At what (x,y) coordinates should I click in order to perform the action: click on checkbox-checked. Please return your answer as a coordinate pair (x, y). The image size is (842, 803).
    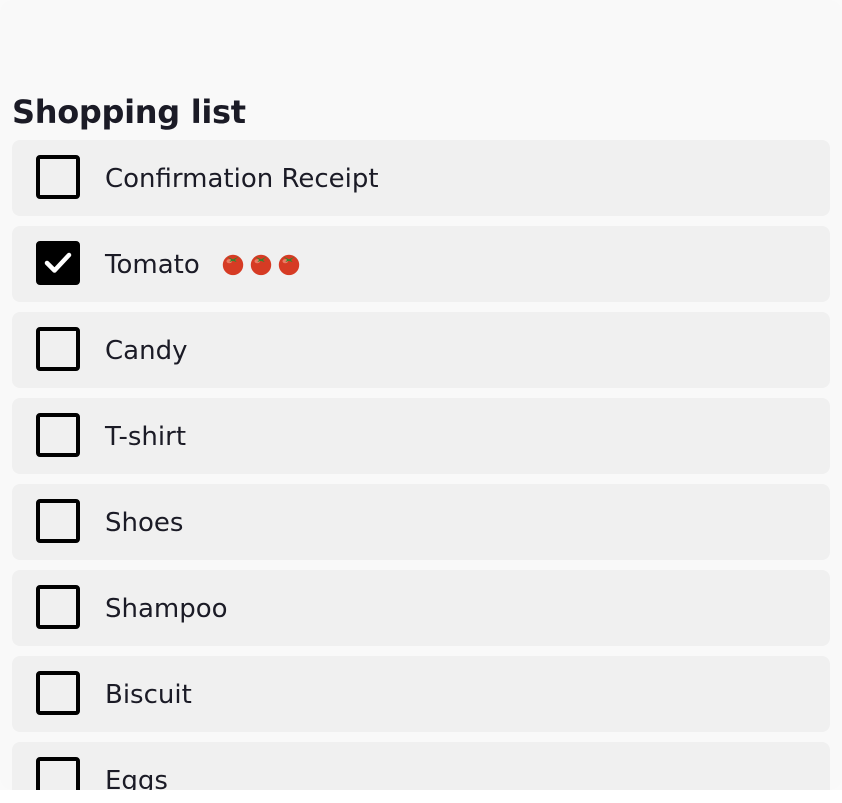
    Looking at the image, I should click on (58, 263).